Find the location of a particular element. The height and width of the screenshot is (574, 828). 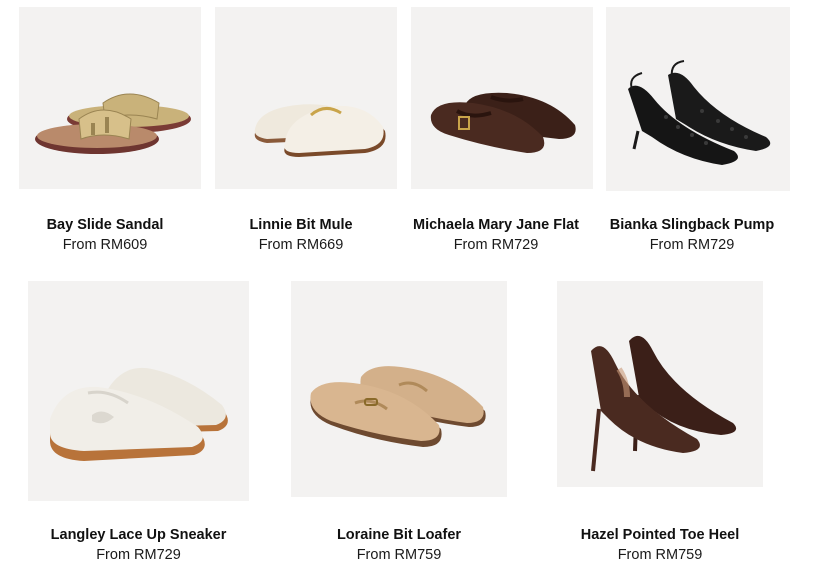

loafer-illustration is located at coordinates (398, 406).